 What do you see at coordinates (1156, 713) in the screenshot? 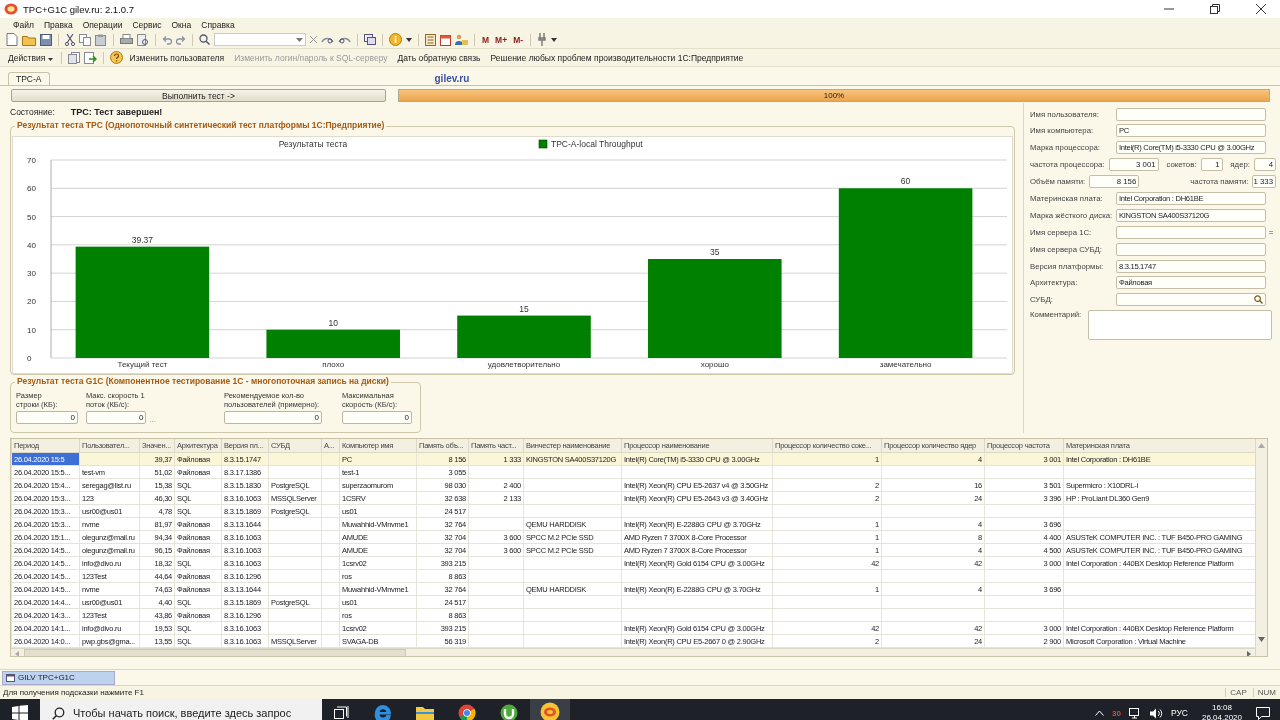
I see `volume-icon` at bounding box center [1156, 713].